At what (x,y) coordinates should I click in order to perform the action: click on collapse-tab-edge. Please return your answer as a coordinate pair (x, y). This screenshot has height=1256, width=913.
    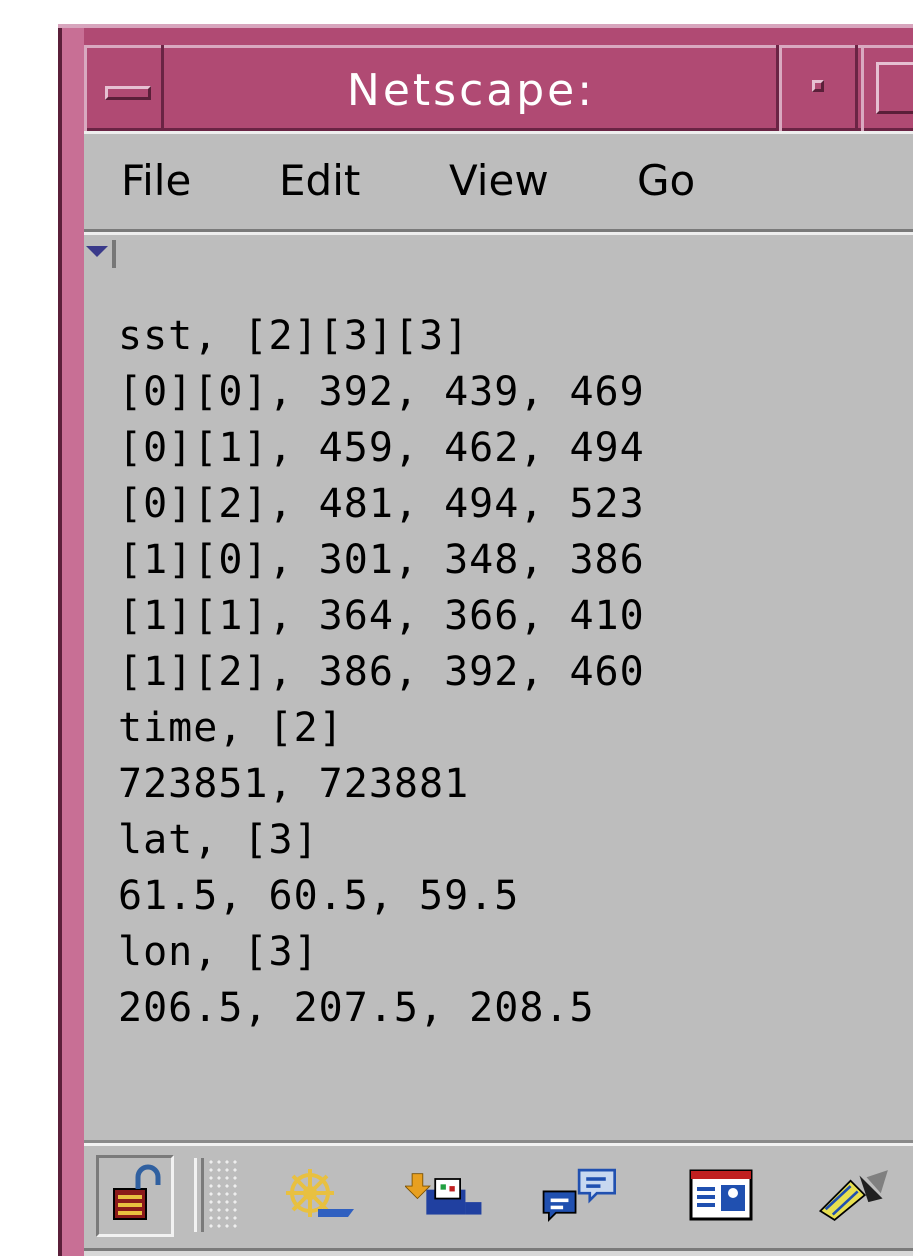
    Looking at the image, I should click on (114, 254).